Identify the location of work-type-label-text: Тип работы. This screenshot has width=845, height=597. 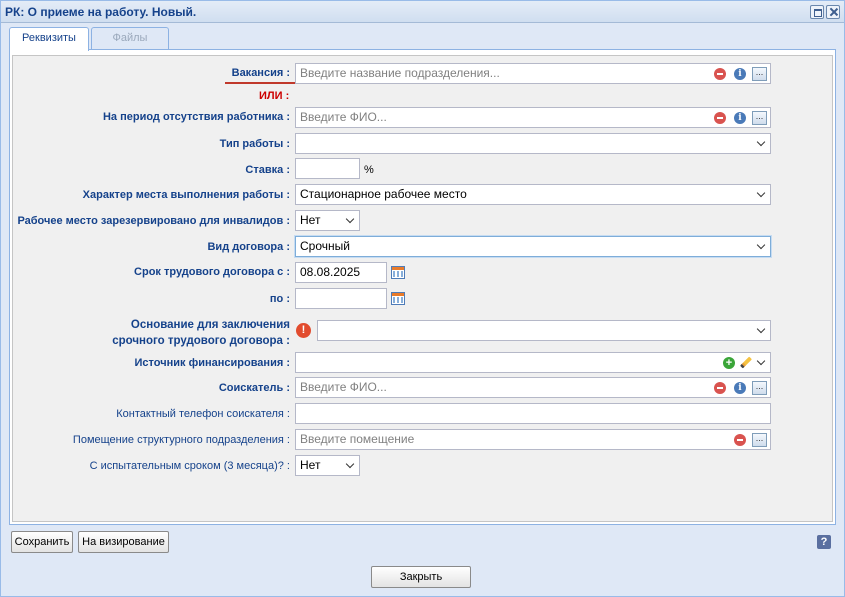
(251, 144).